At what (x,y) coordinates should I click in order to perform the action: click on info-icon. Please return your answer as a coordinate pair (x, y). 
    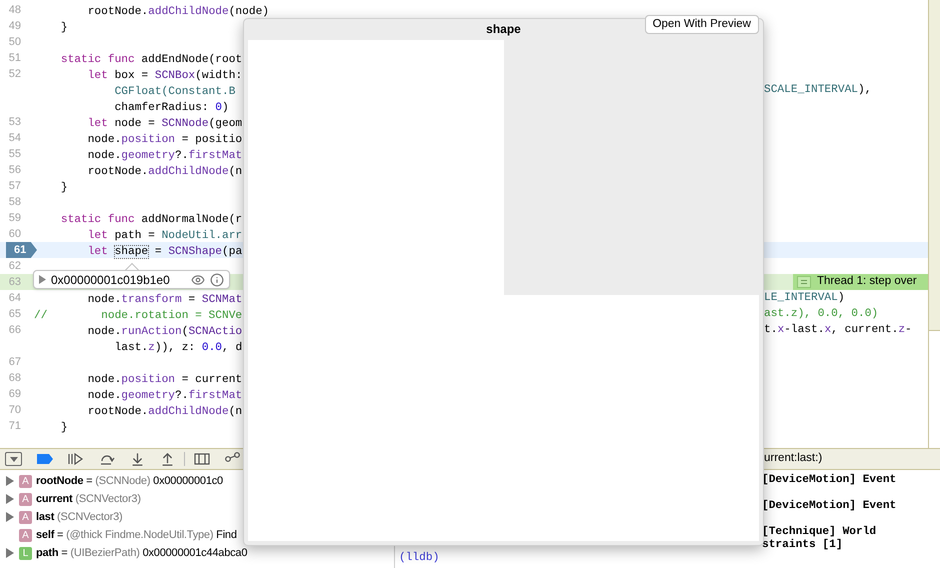
    Looking at the image, I should click on (217, 279).